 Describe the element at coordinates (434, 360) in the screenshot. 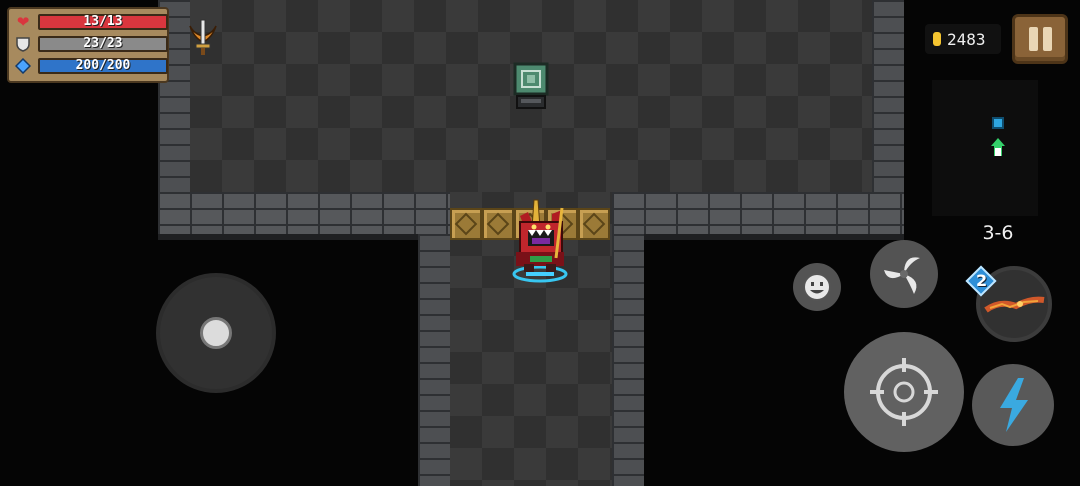

I see `corridor-wall-left` at that location.